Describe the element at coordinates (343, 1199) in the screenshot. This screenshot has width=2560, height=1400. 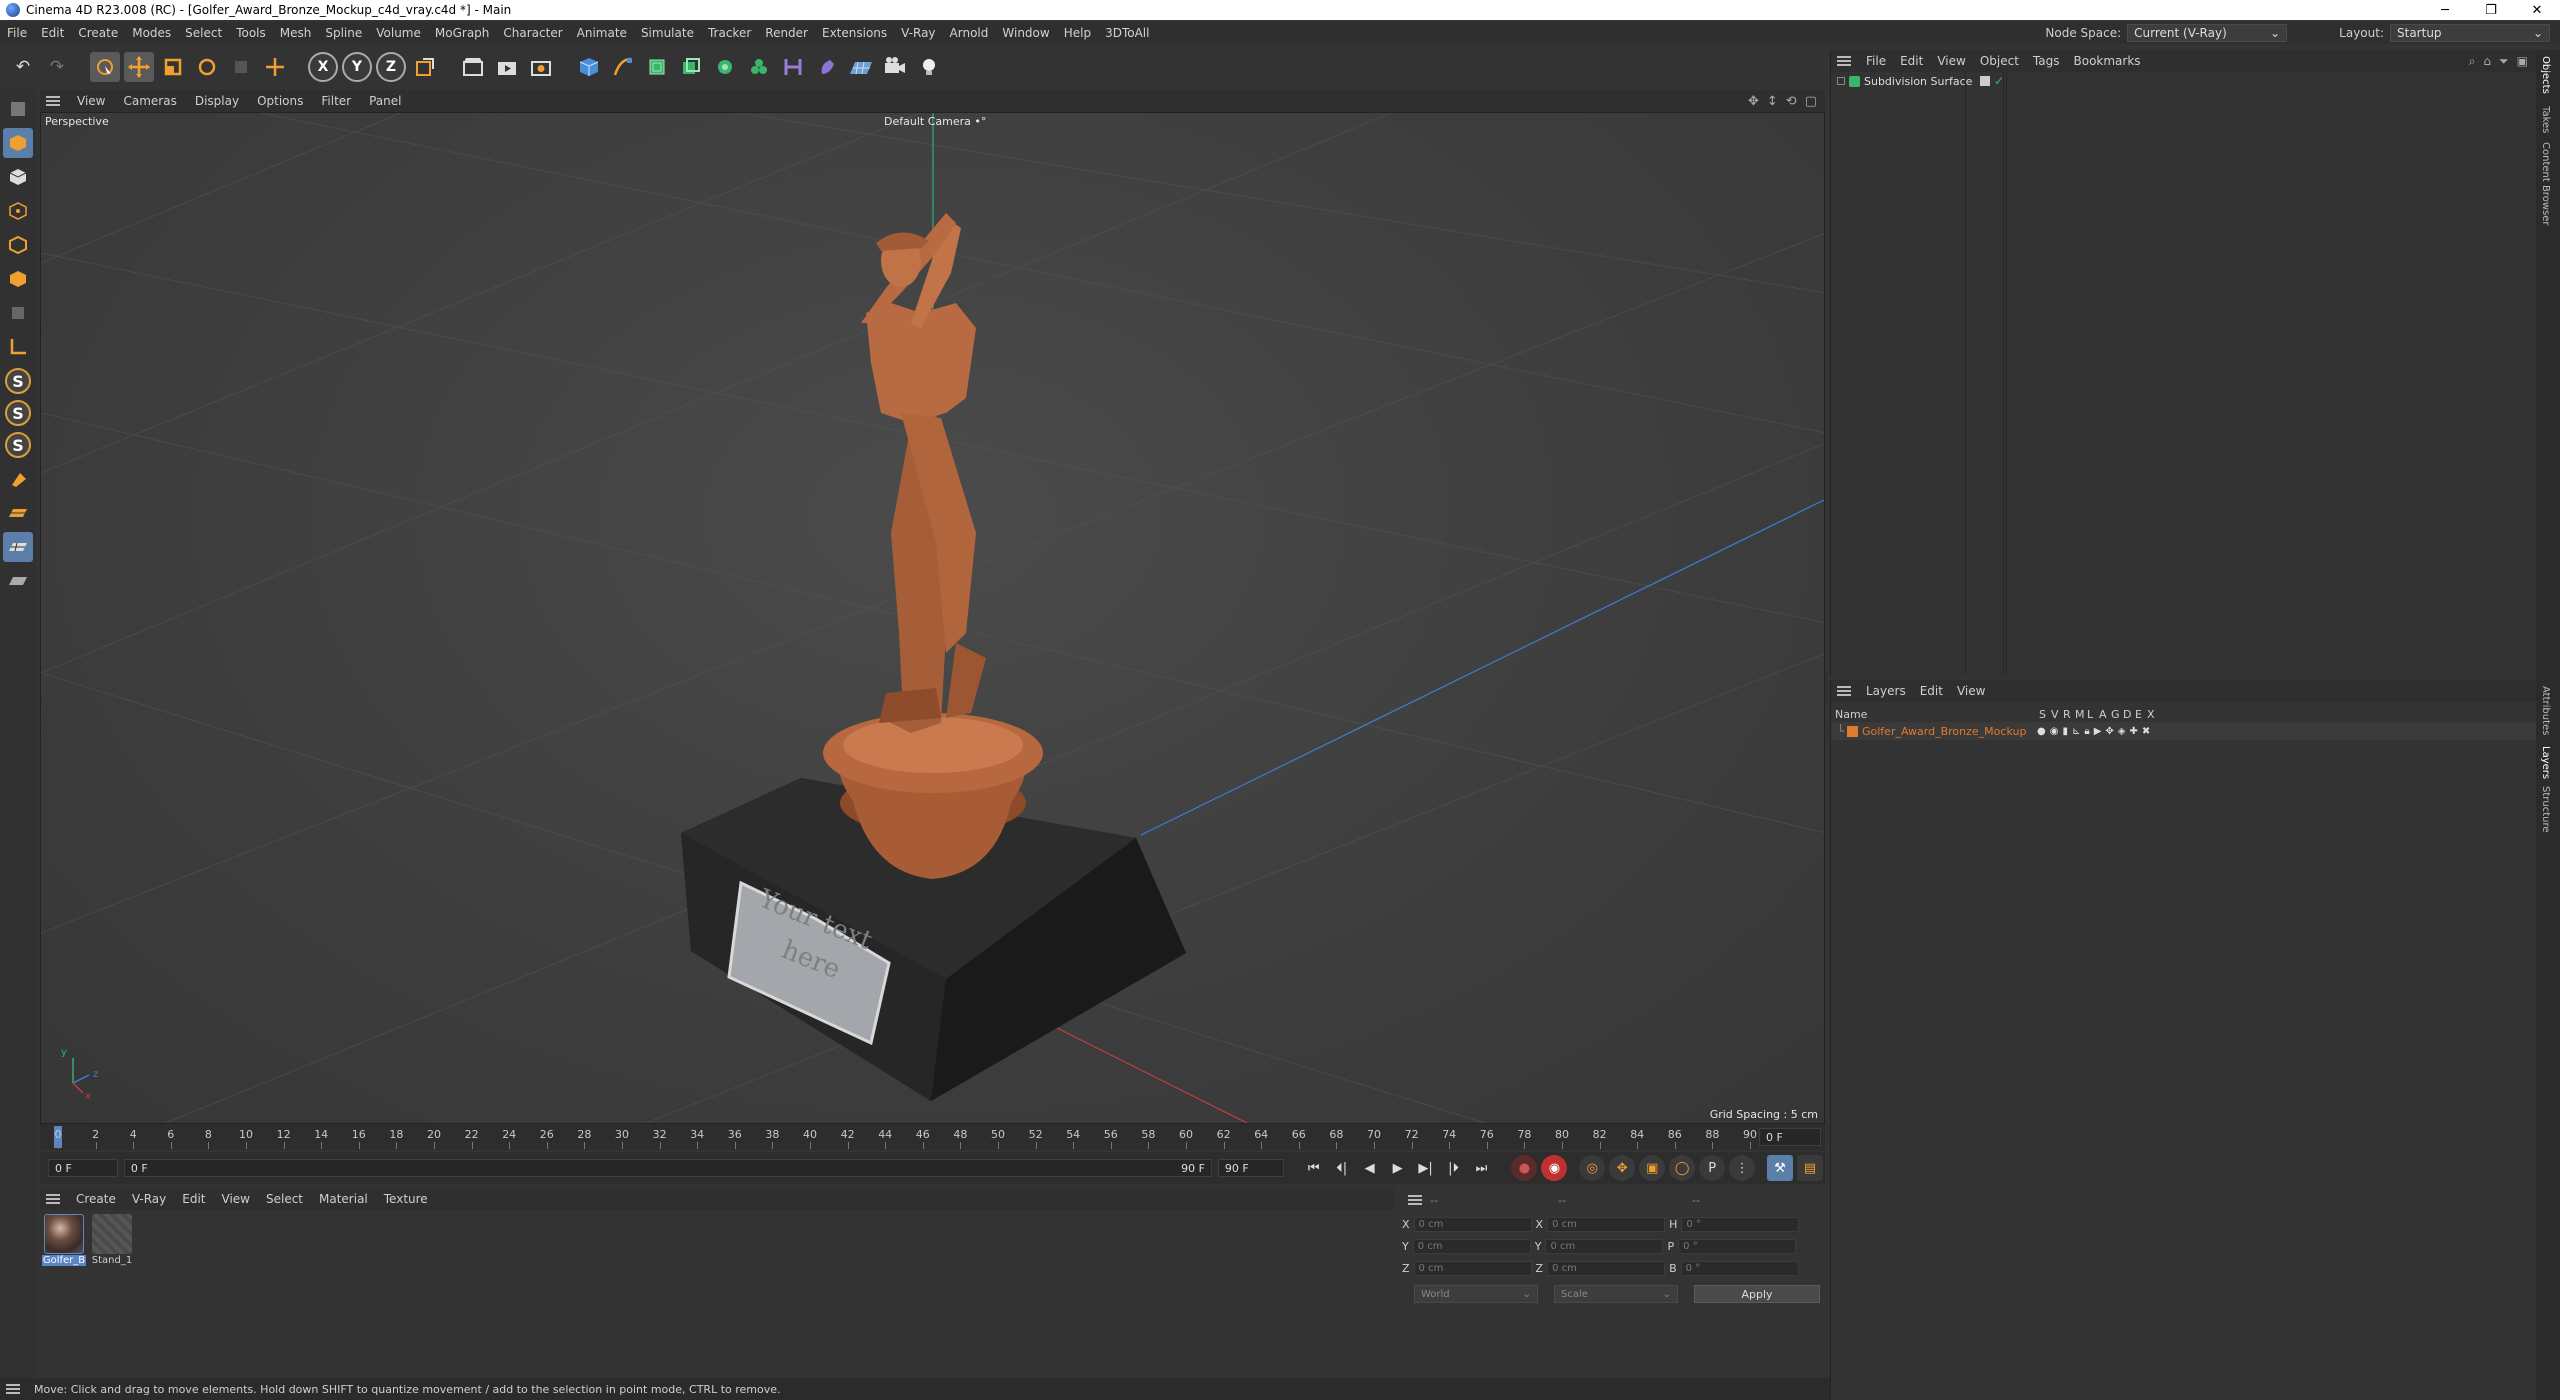
I see `material-menu-material: Material` at that location.